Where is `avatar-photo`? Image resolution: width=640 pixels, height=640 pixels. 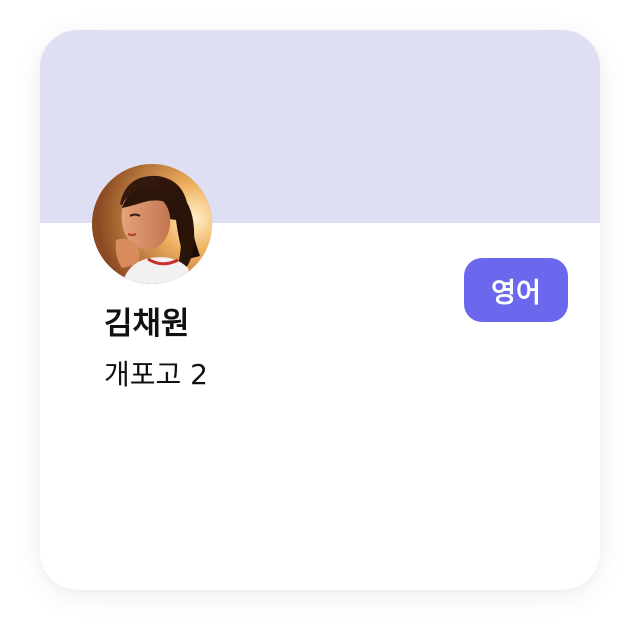
avatar-photo is located at coordinates (152, 224).